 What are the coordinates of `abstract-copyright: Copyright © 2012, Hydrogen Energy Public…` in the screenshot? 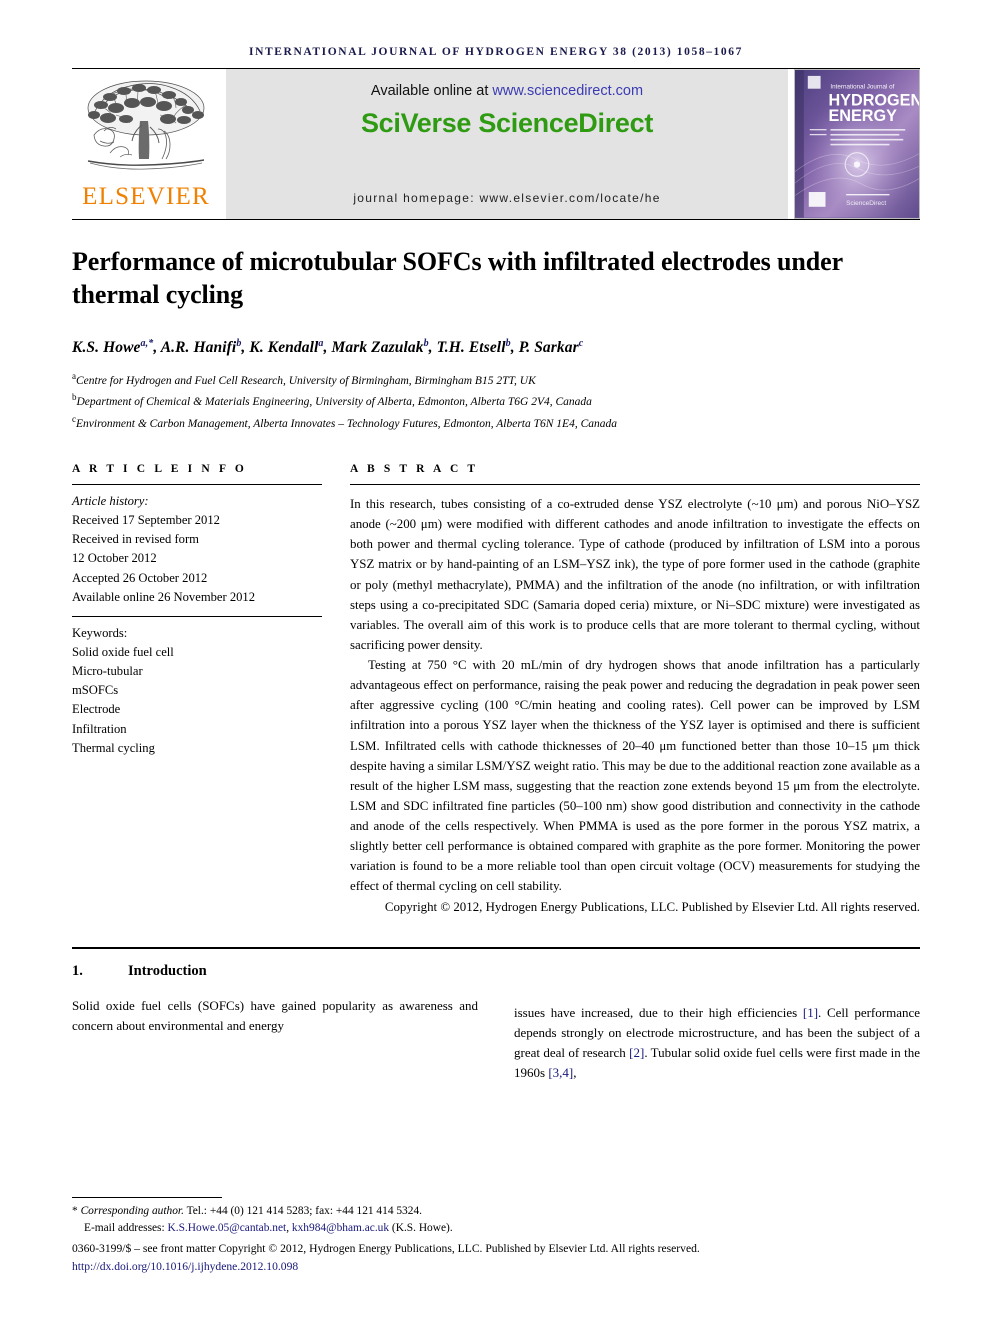 It's located at (652, 906).